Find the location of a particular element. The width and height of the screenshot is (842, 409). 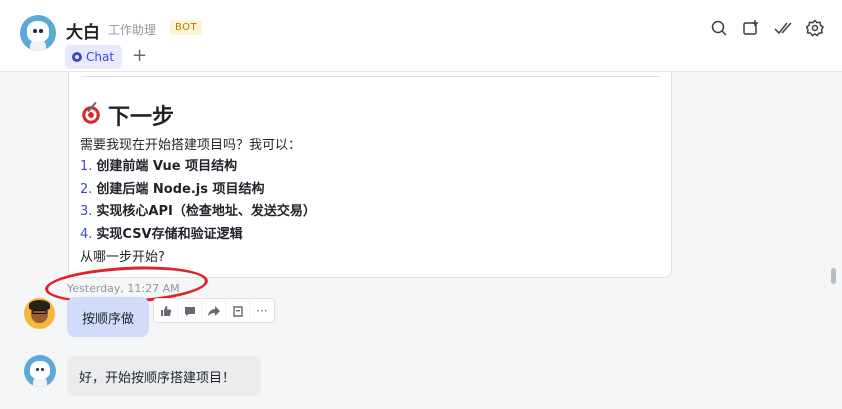

add-tab-button: + is located at coordinates (139, 56).